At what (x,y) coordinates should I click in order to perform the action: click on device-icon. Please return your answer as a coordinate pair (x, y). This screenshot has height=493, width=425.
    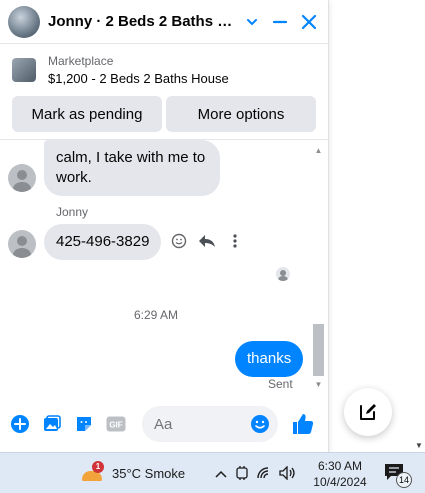
    Looking at the image, I should click on (242, 474).